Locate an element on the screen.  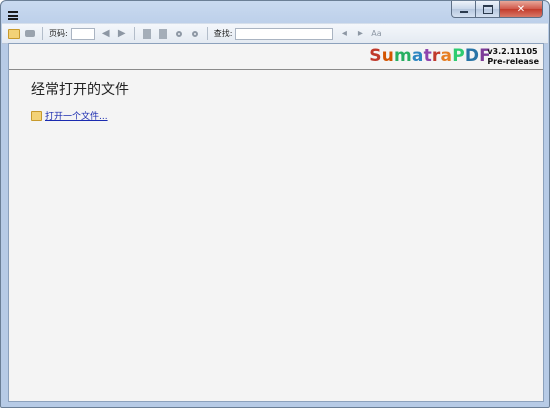
next-page-button: ▶ is located at coordinates (122, 34).